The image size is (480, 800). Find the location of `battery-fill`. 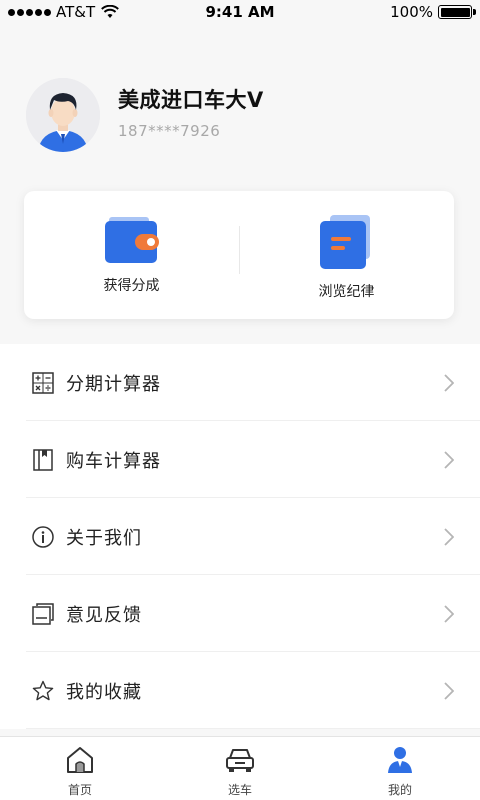

battery-fill is located at coordinates (455, 12).